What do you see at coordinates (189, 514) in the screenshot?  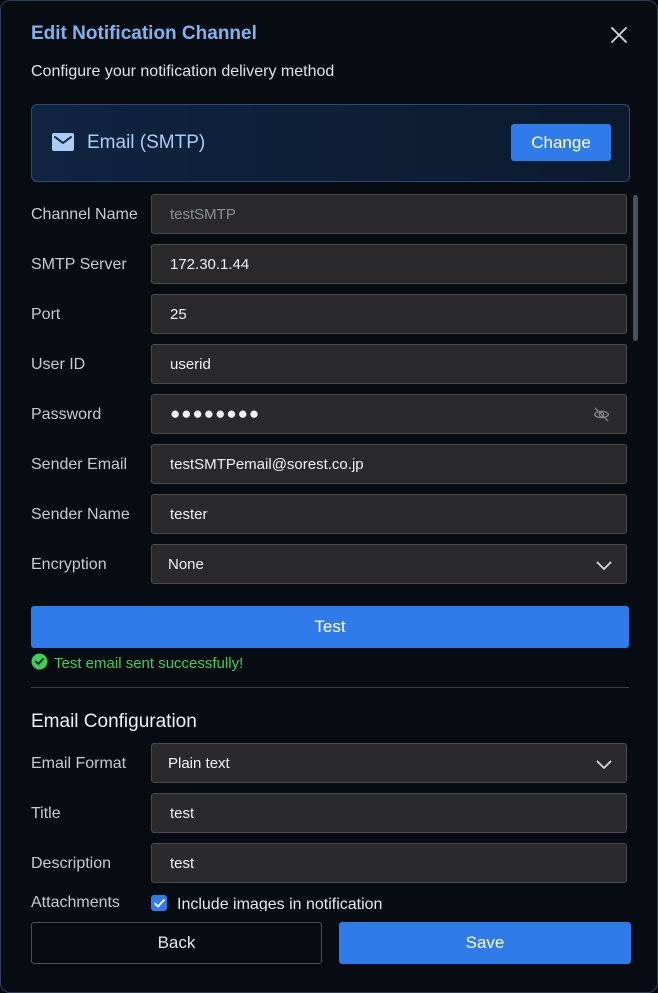 I see `sender-name-value: tester` at bounding box center [189, 514].